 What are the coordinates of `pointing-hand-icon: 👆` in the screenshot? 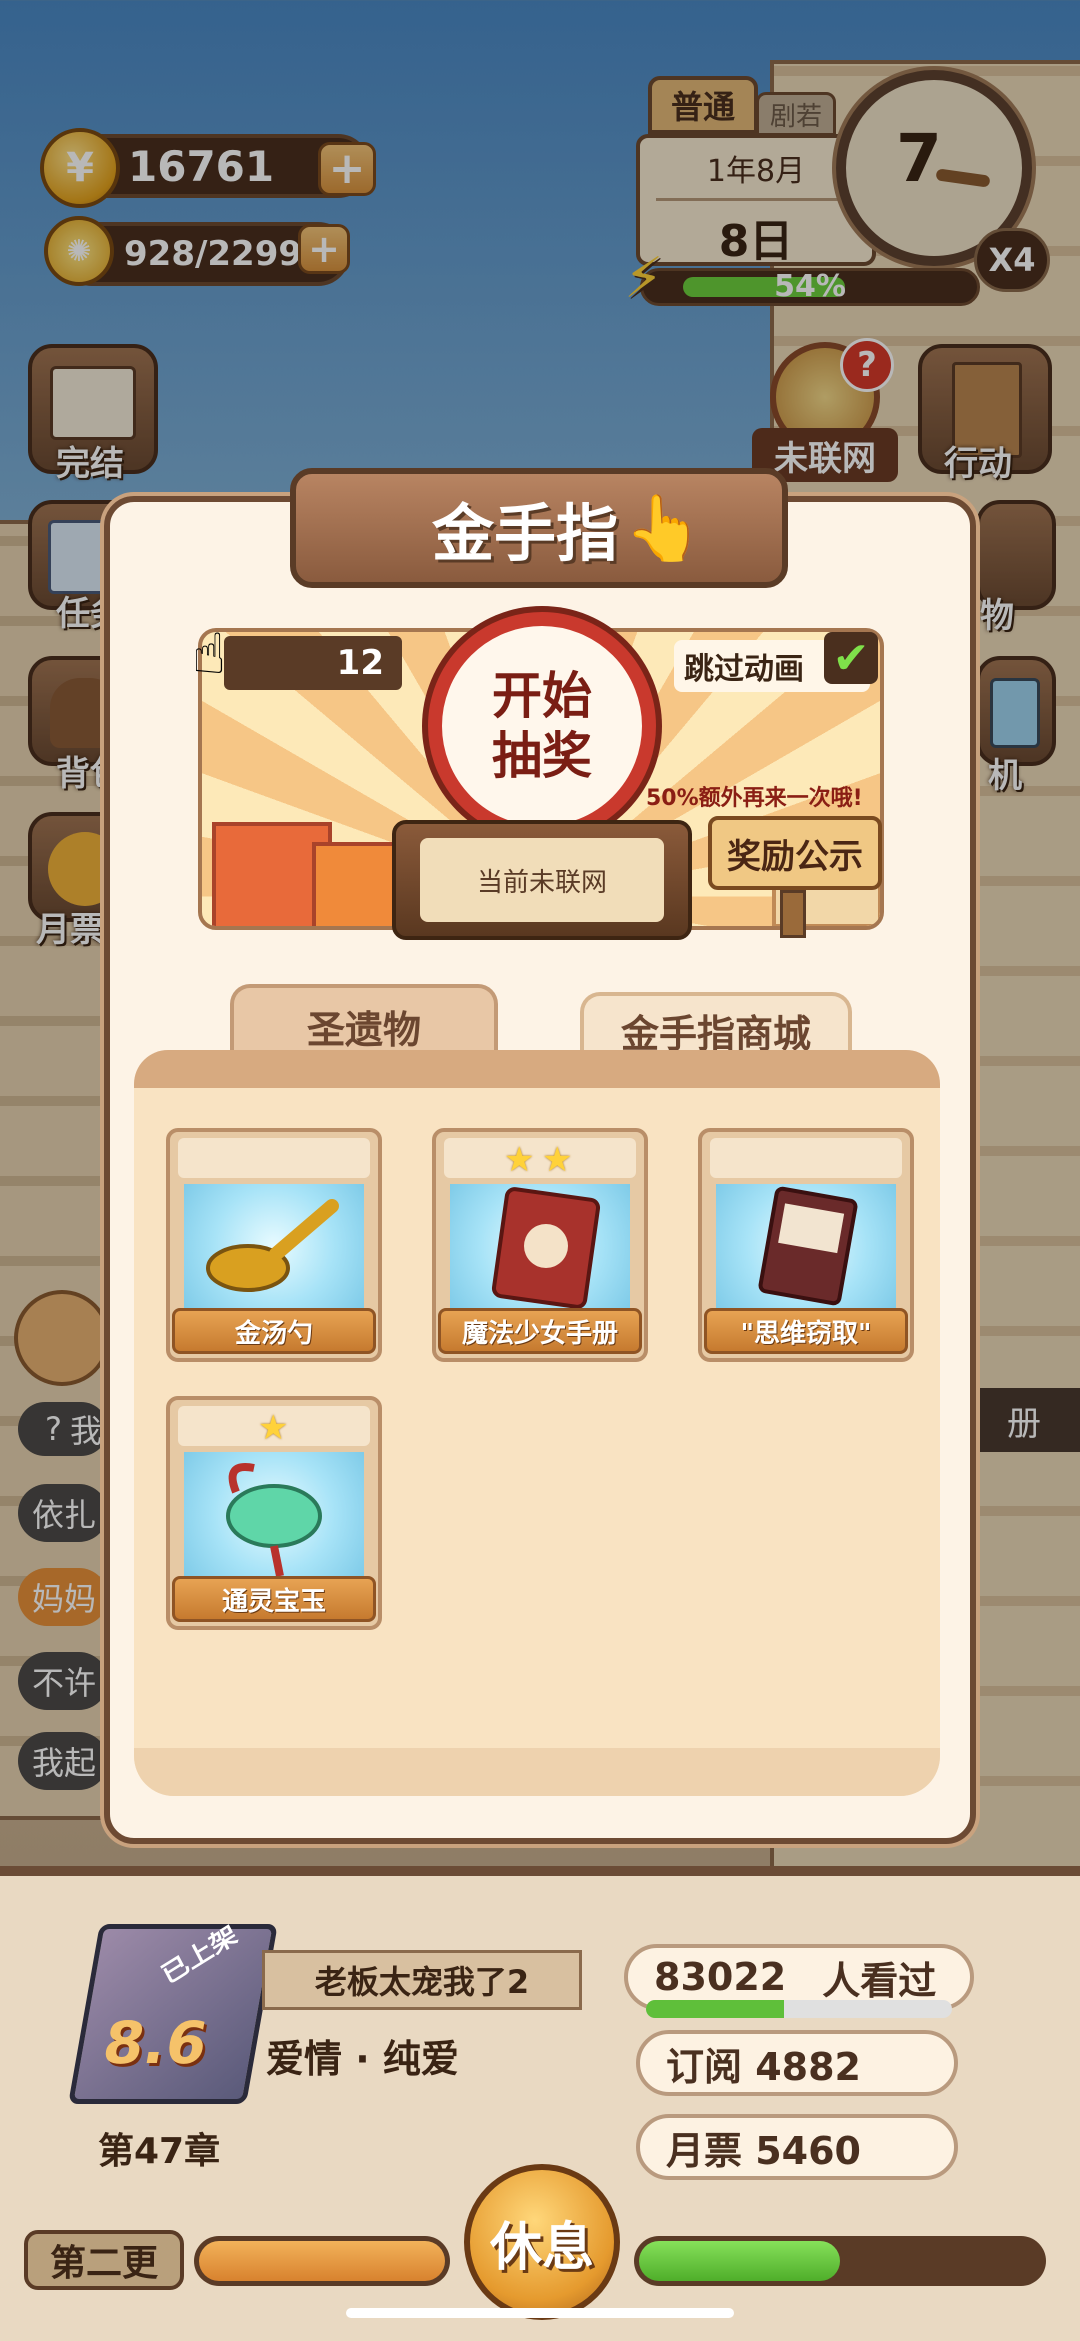 It's located at (664, 528).